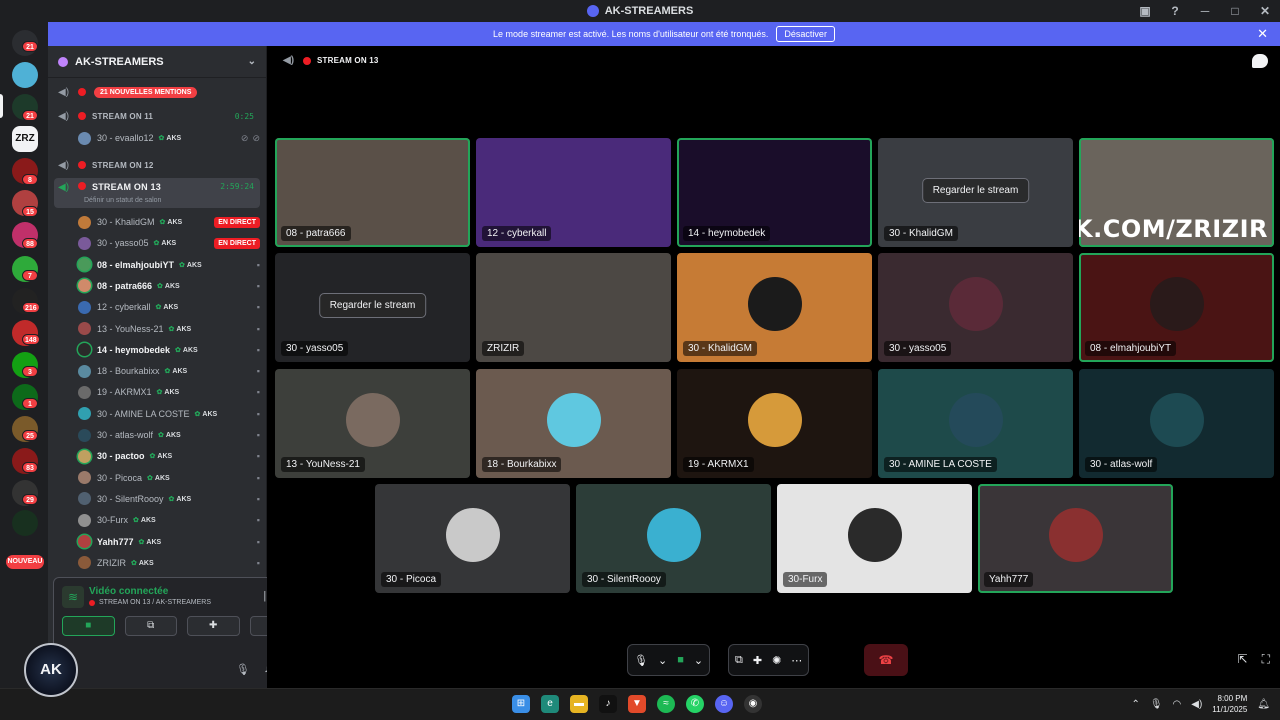 Image resolution: width=1280 pixels, height=720 pixels. I want to click on voice-user: 30 - evaallo12 AKS ⊘⊘, so click(169, 138).